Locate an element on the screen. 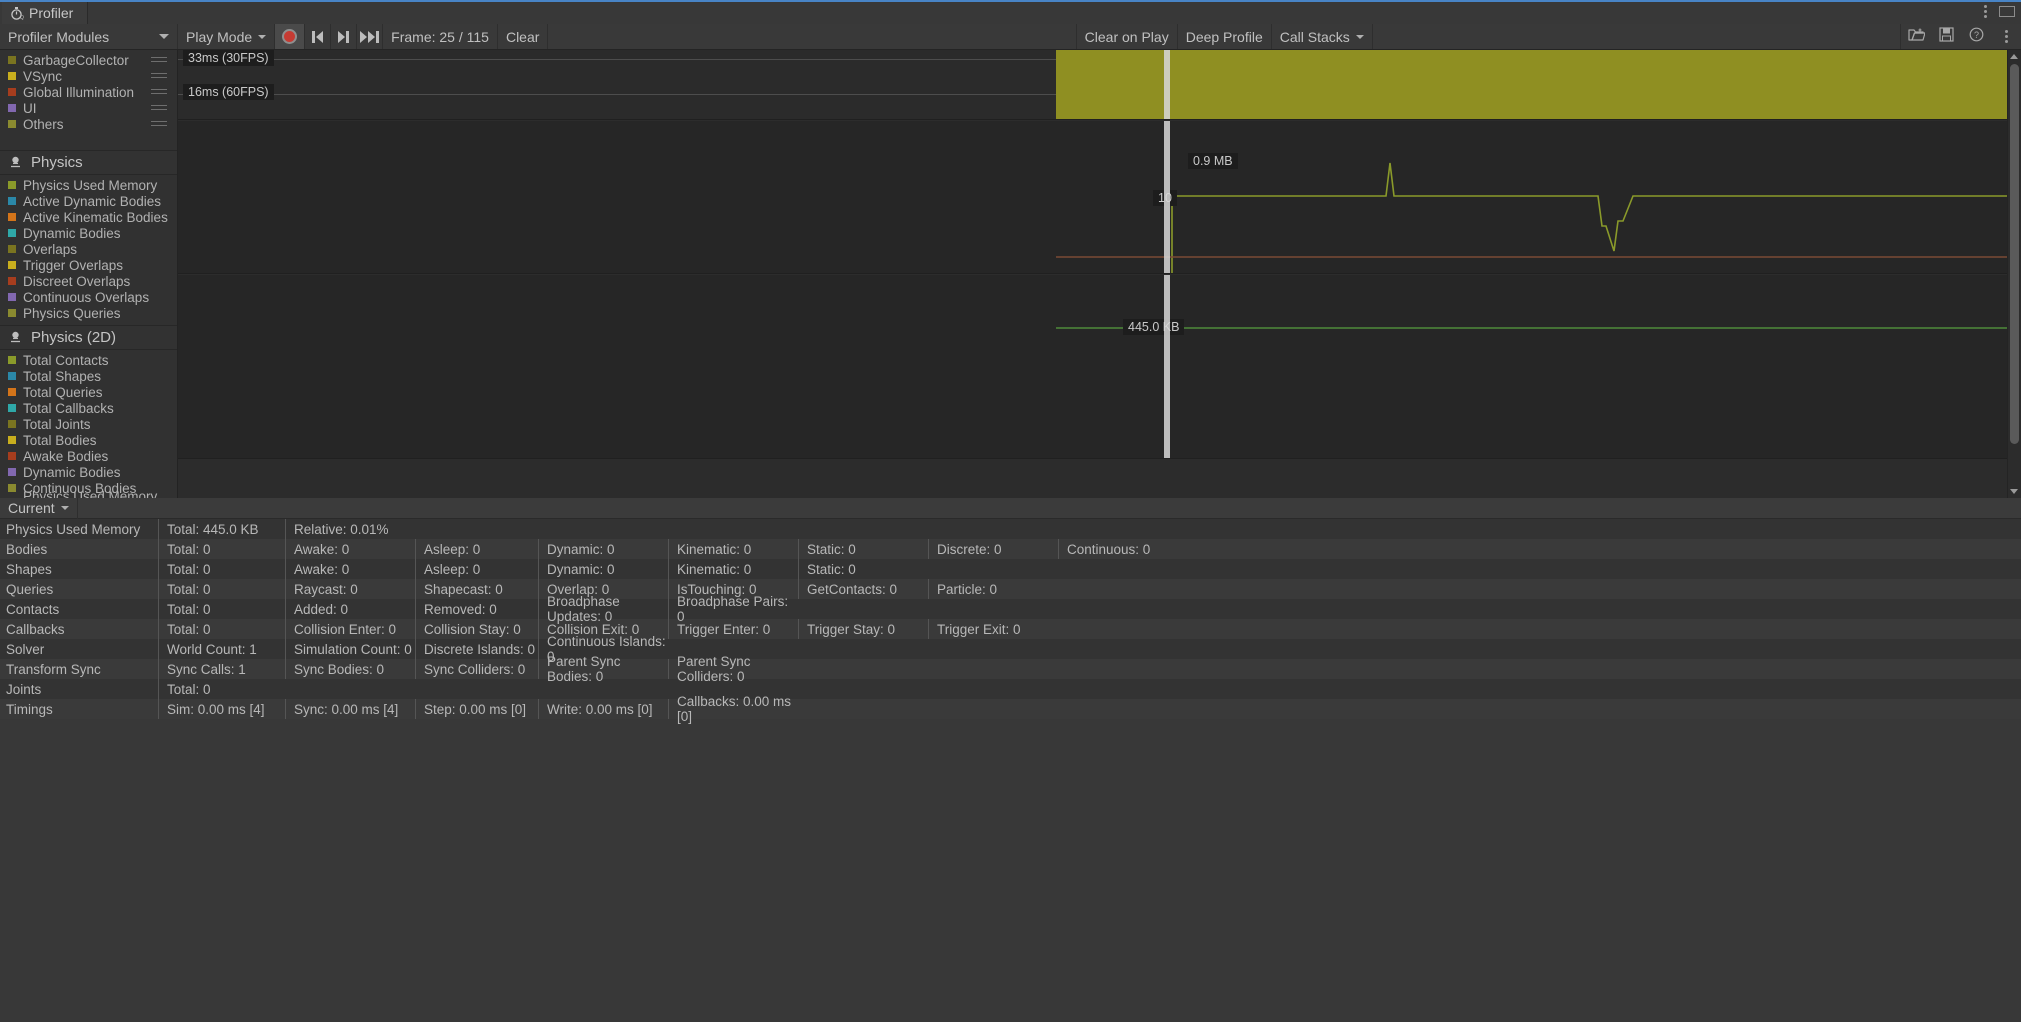  legend-label: Physics Used Memory is located at coordinates (90, 185).